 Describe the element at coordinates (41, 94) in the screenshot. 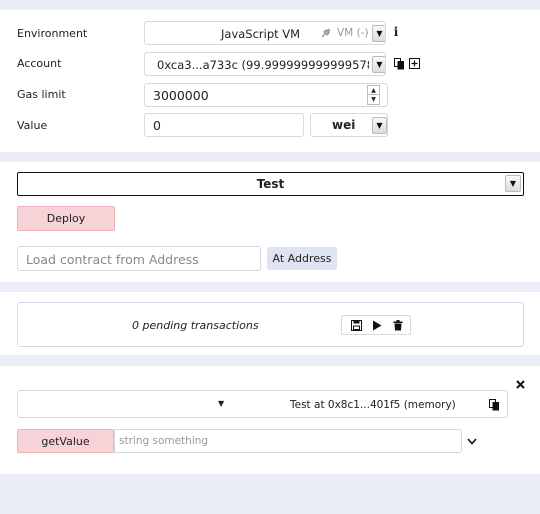

I see `gas-limit-label: Gas limit` at that location.